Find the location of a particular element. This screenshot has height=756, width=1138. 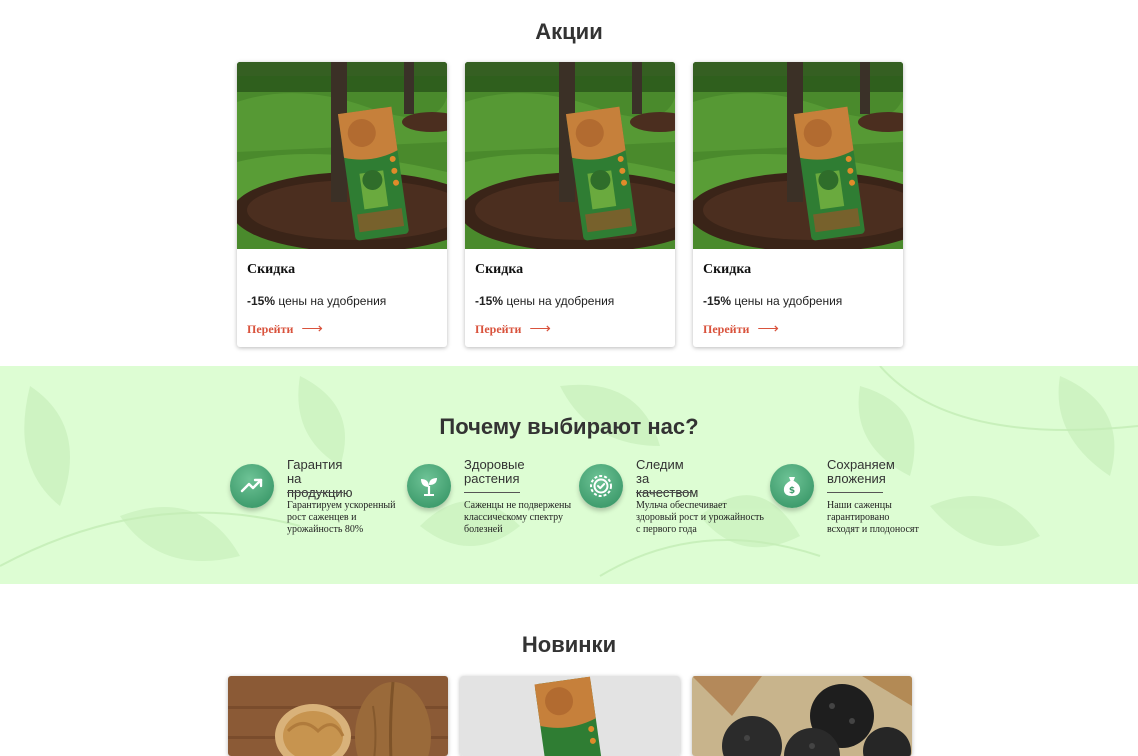

quality-badge-icon is located at coordinates (601, 486).